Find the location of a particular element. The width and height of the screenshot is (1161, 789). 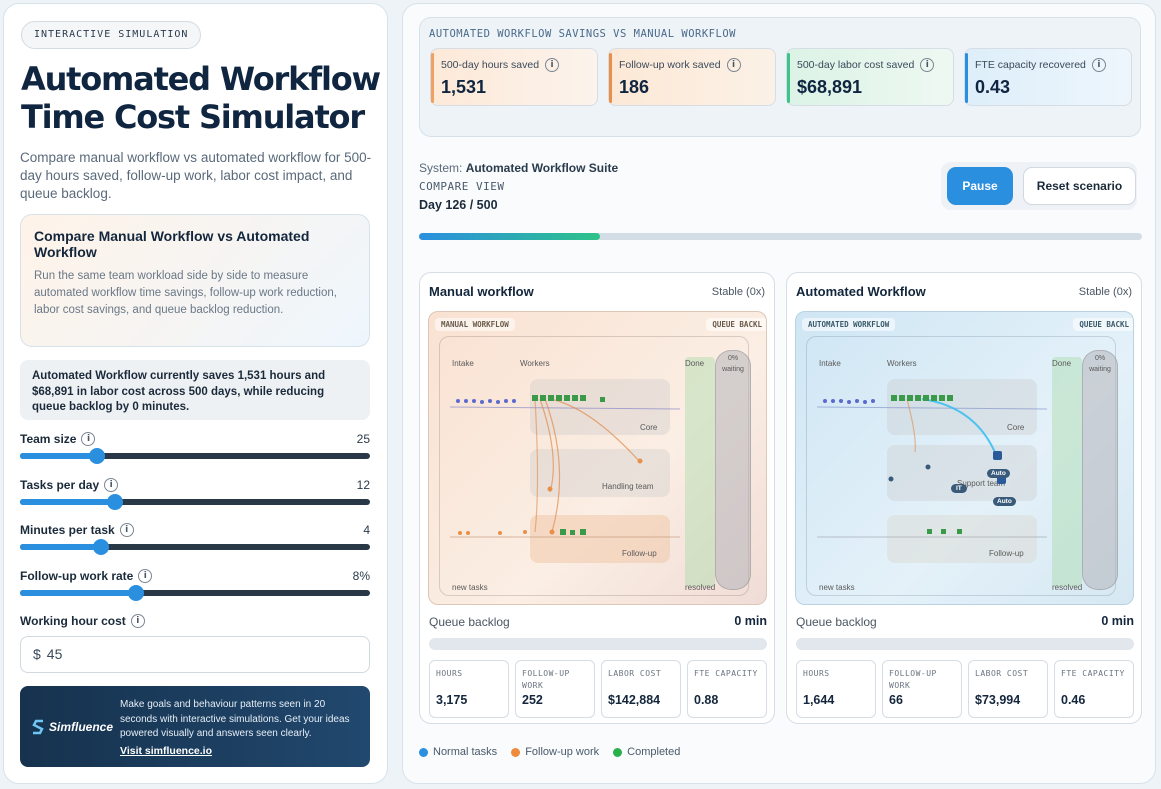

viz-tag: MANUAL WORKFLOW is located at coordinates (475, 324).